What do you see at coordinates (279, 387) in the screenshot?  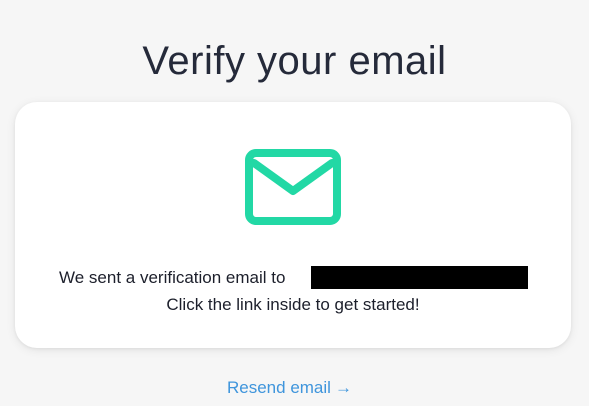 I see `resend-email-label: Resend email` at bounding box center [279, 387].